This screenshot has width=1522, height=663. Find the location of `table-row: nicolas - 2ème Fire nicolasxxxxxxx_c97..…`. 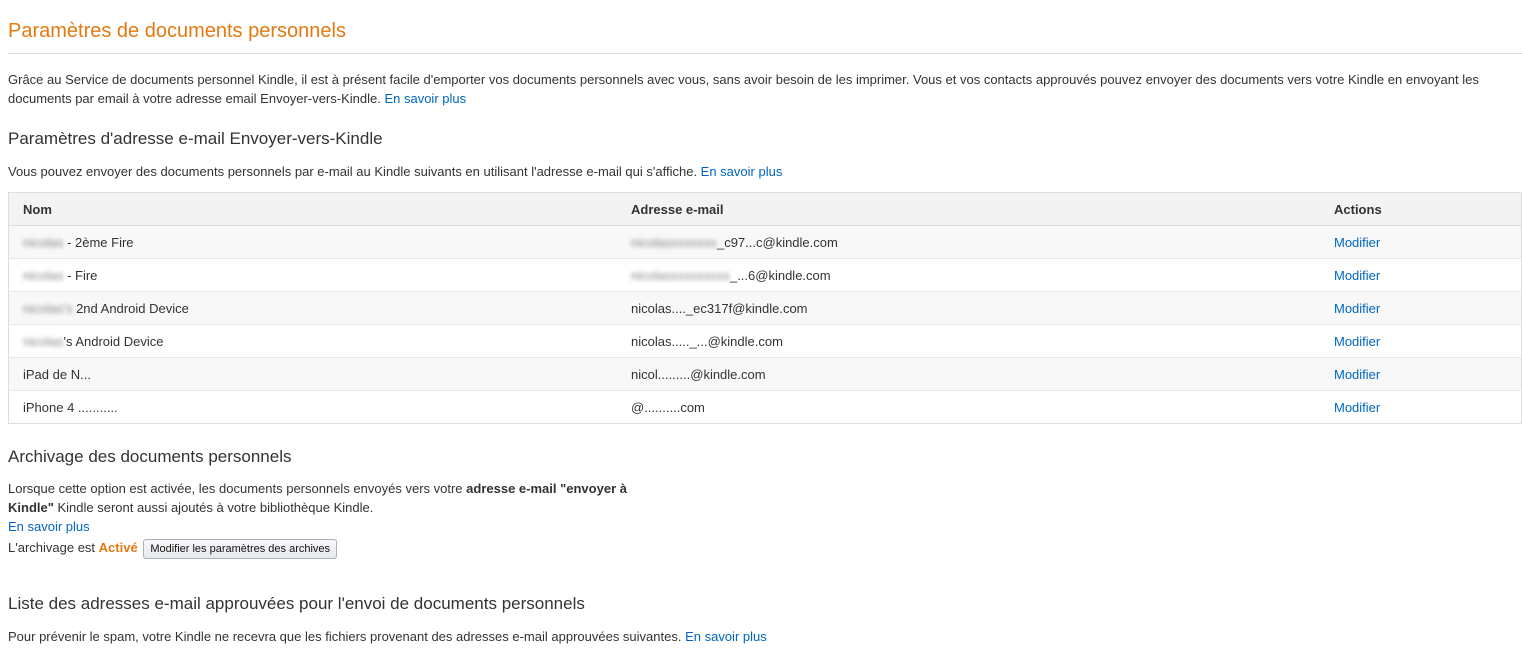

table-row: nicolas - 2ème Fire nicolasxxxxxxx_c97..… is located at coordinates (765, 242).